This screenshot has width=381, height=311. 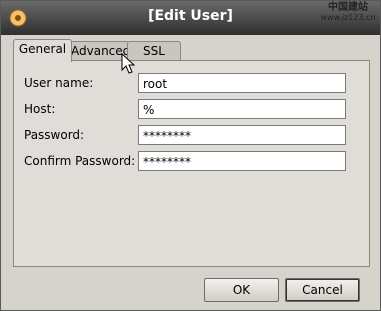 I want to click on tab-general: General, so click(x=42, y=50).